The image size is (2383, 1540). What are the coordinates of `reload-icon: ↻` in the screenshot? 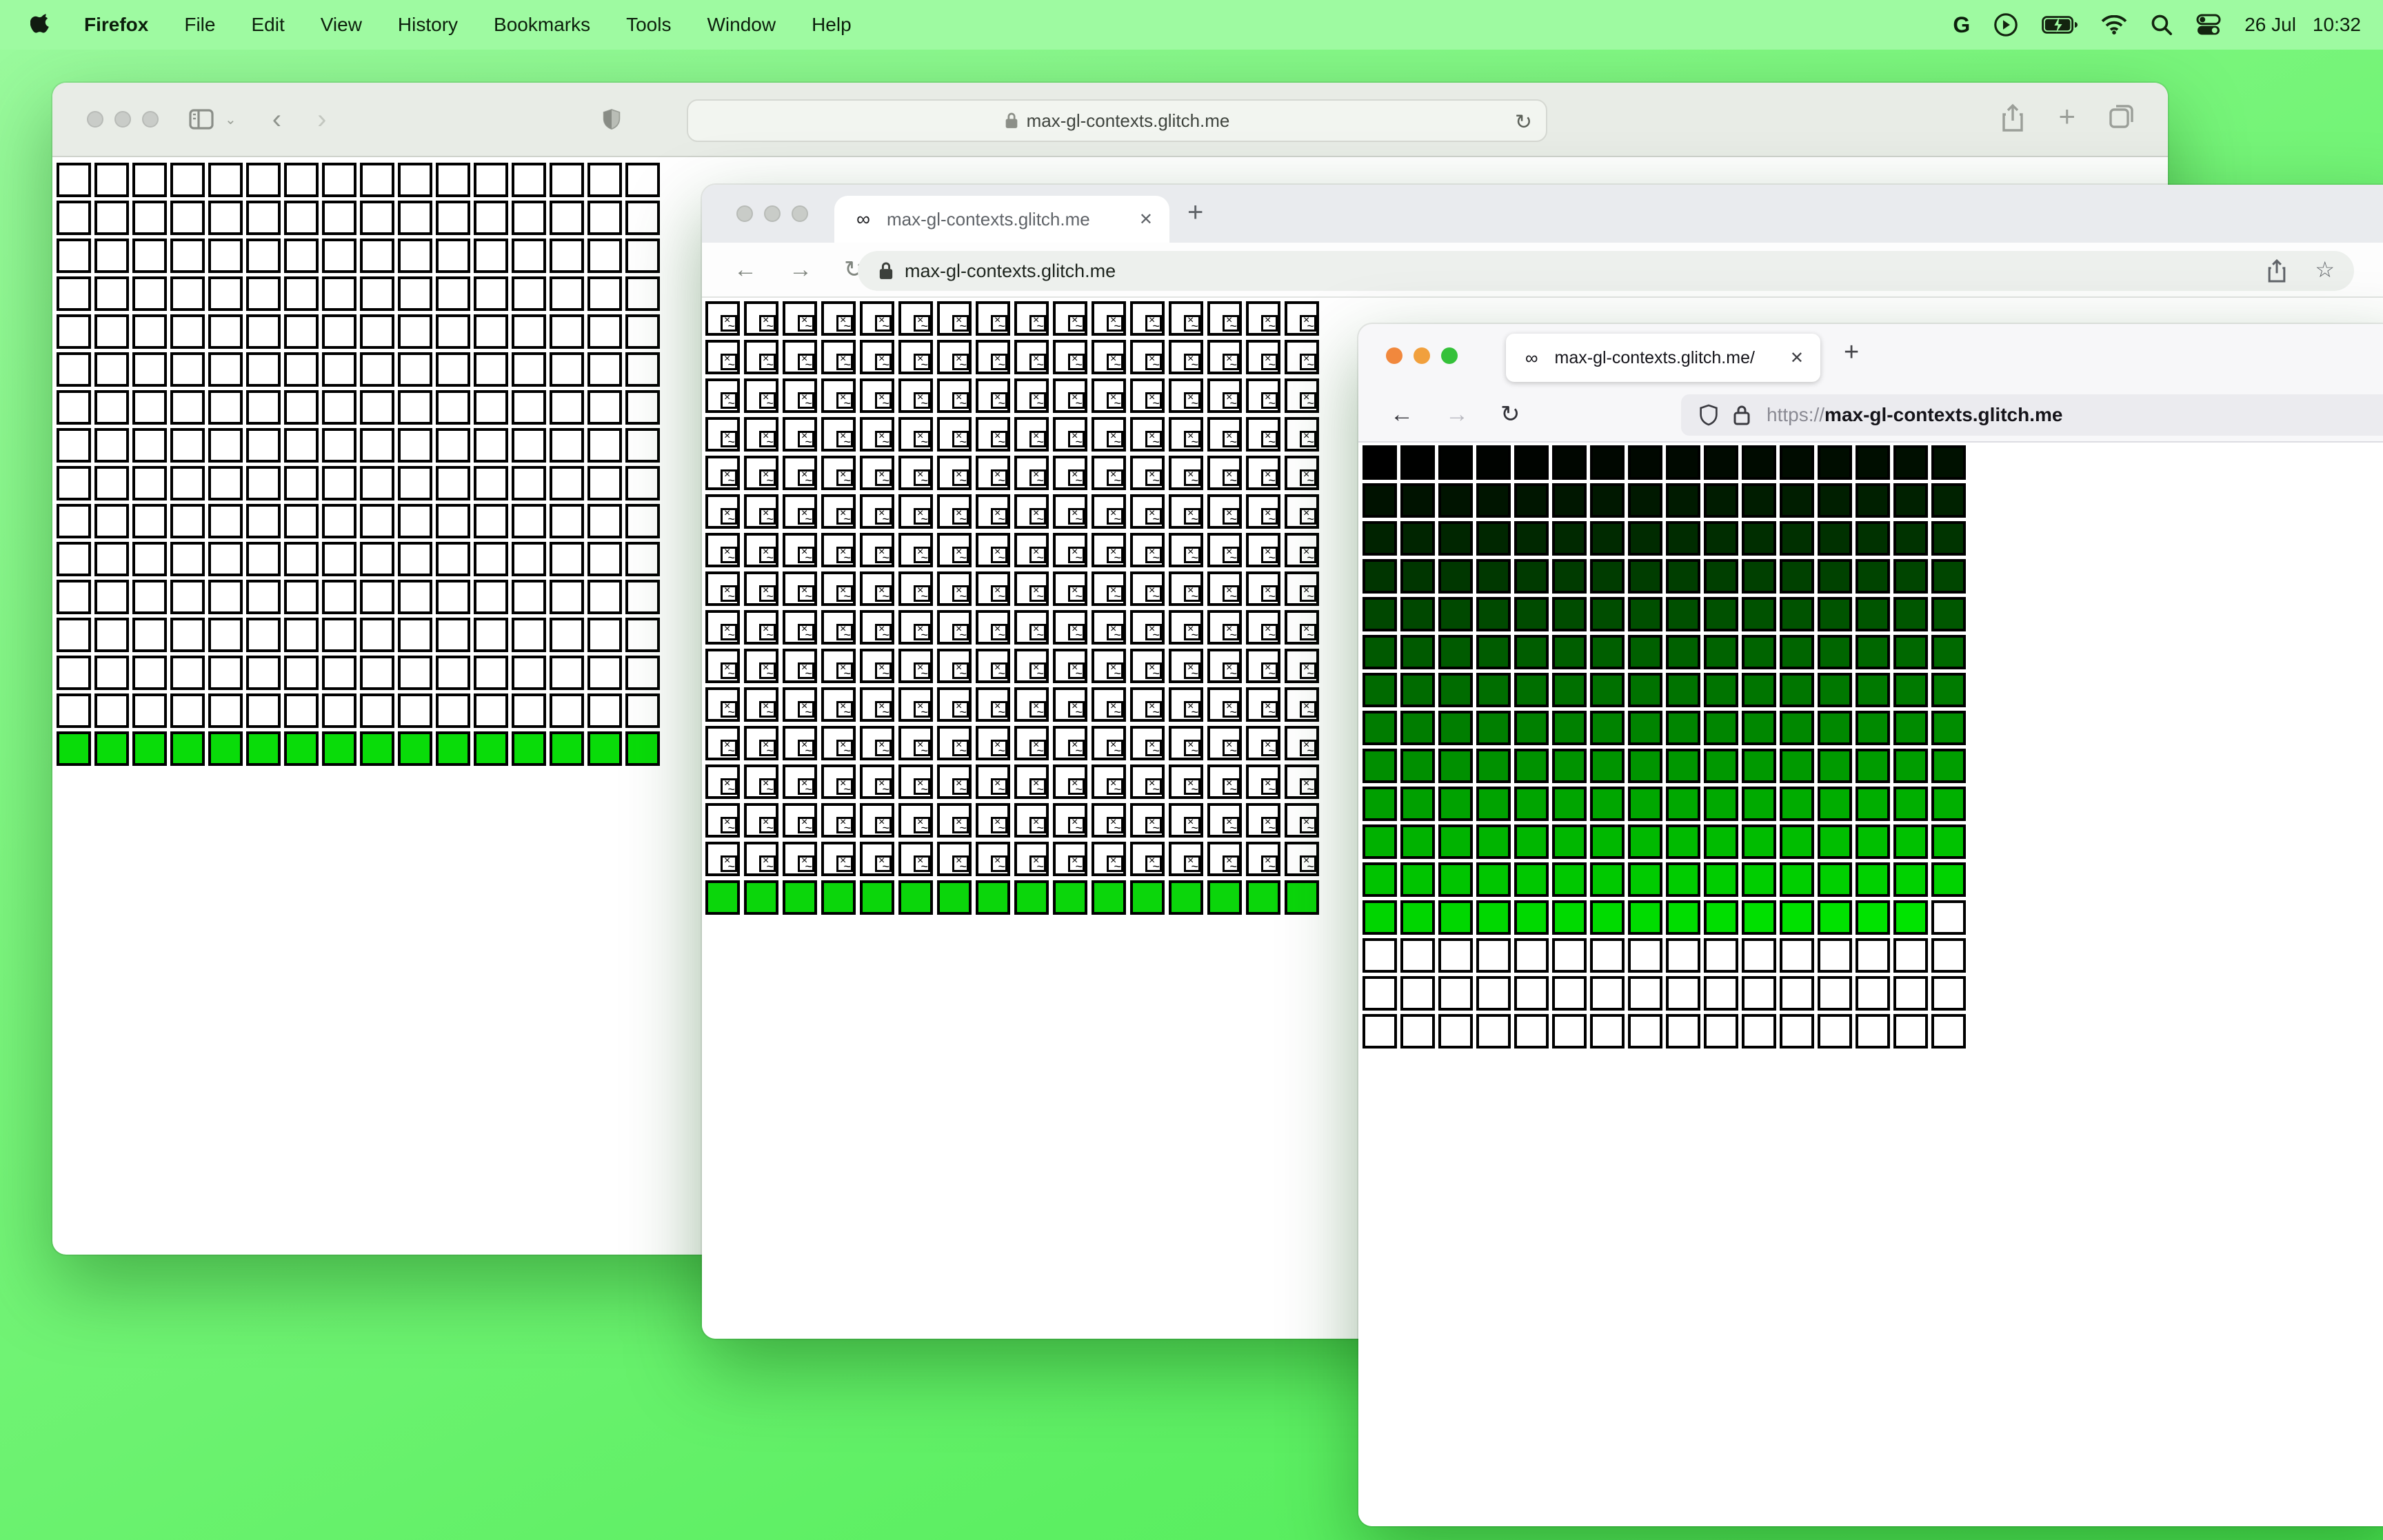 It's located at (1523, 122).